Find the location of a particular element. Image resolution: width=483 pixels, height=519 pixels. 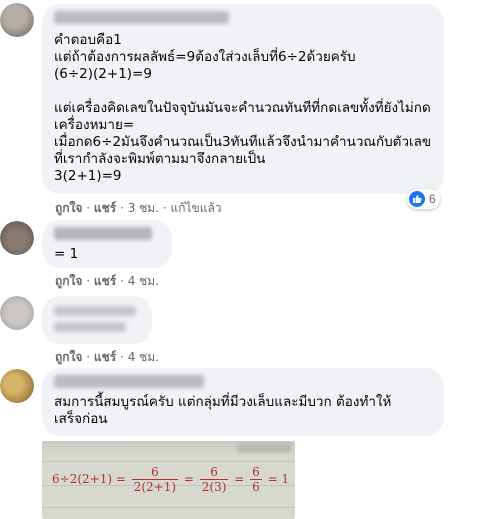

comment-text: = 1 is located at coordinates (66, 254).